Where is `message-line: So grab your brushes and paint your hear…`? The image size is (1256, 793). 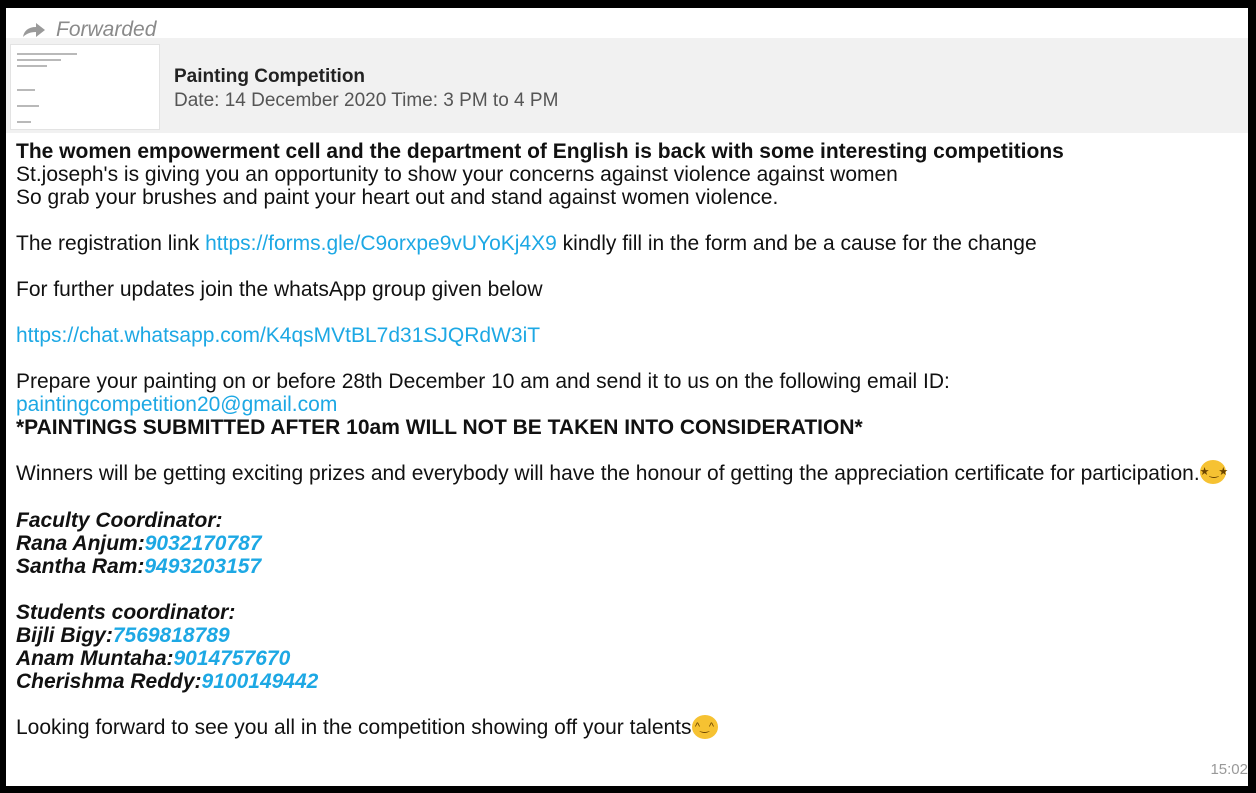
message-line: So grab your brushes and paint your hear… is located at coordinates (397, 197).